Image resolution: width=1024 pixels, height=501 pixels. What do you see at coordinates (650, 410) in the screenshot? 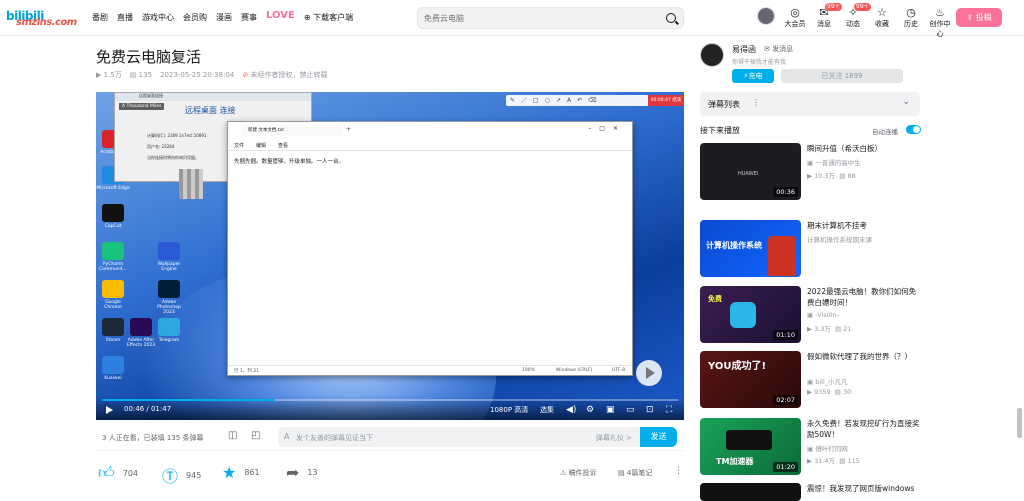
I see `webfullscreen-icon: ⊡` at bounding box center [650, 410].